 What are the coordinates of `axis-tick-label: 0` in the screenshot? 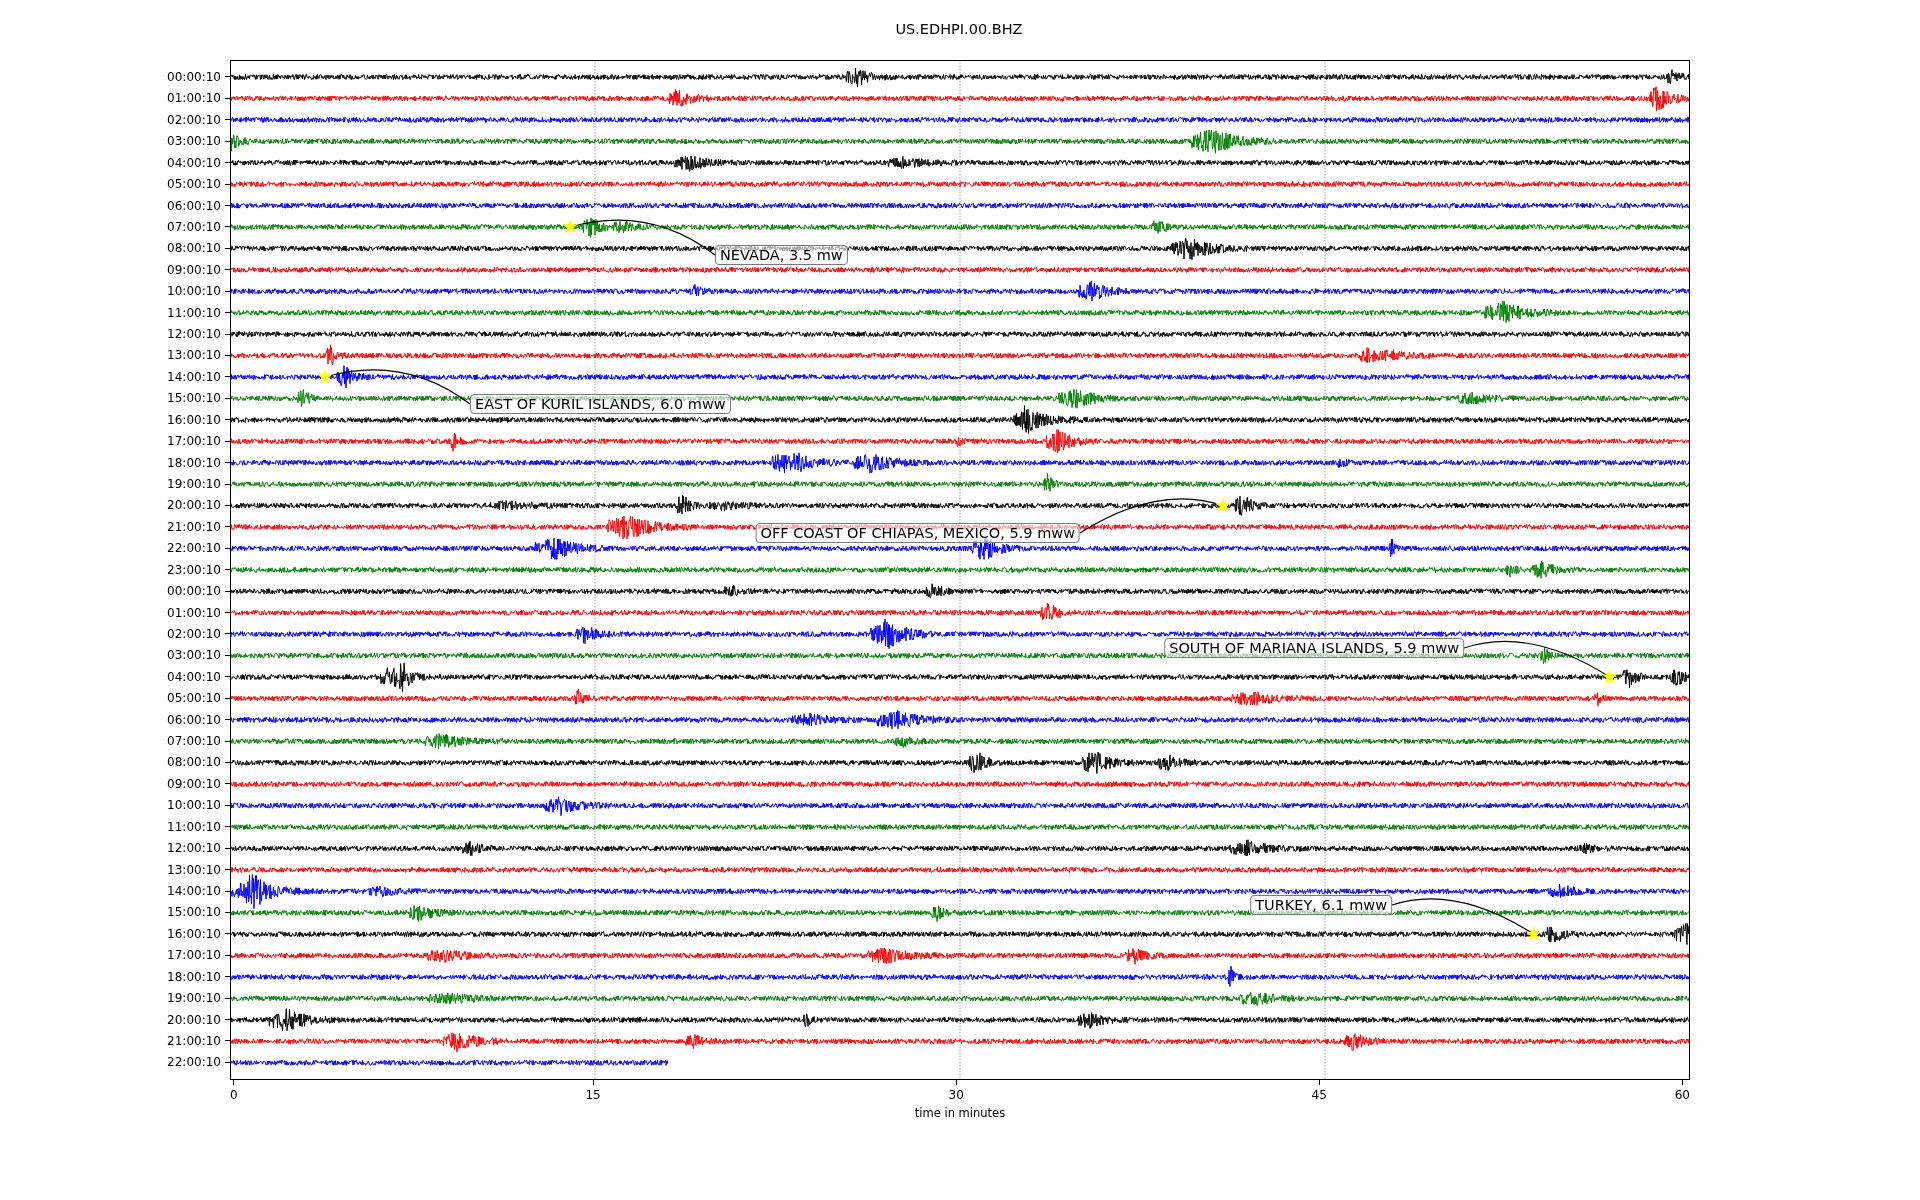 It's located at (234, 1095).